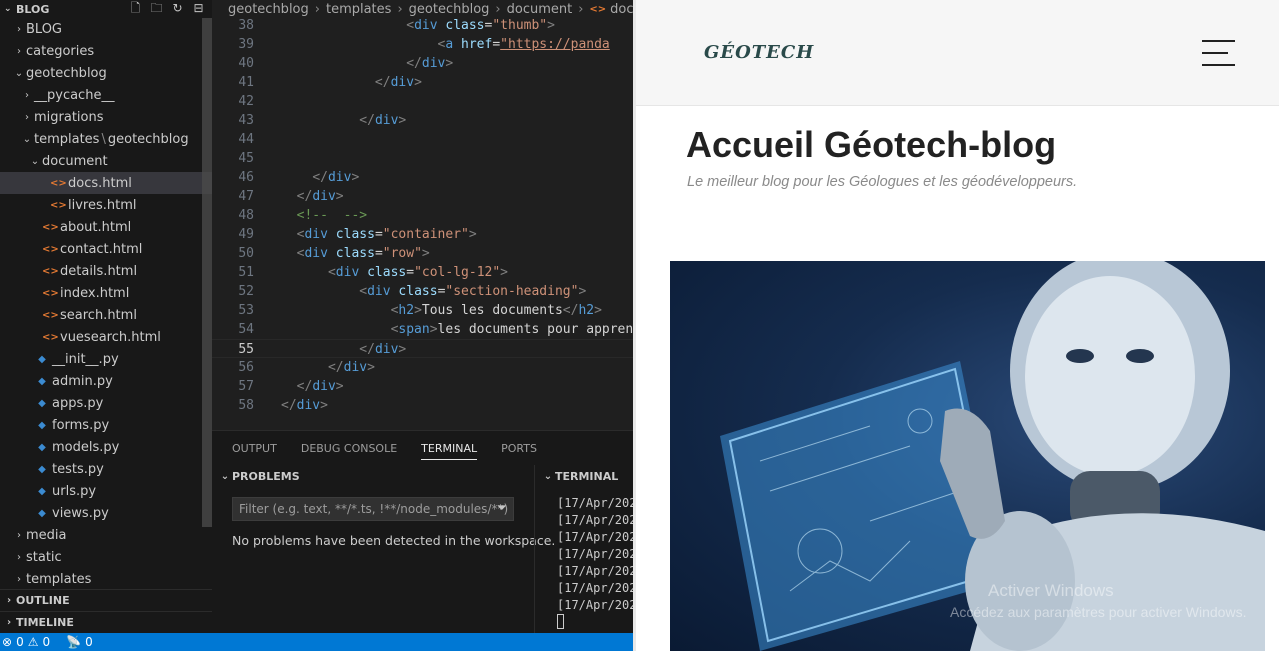 This screenshot has width=1279, height=651. I want to click on hamburger-menu-icon, so click(1218, 53).